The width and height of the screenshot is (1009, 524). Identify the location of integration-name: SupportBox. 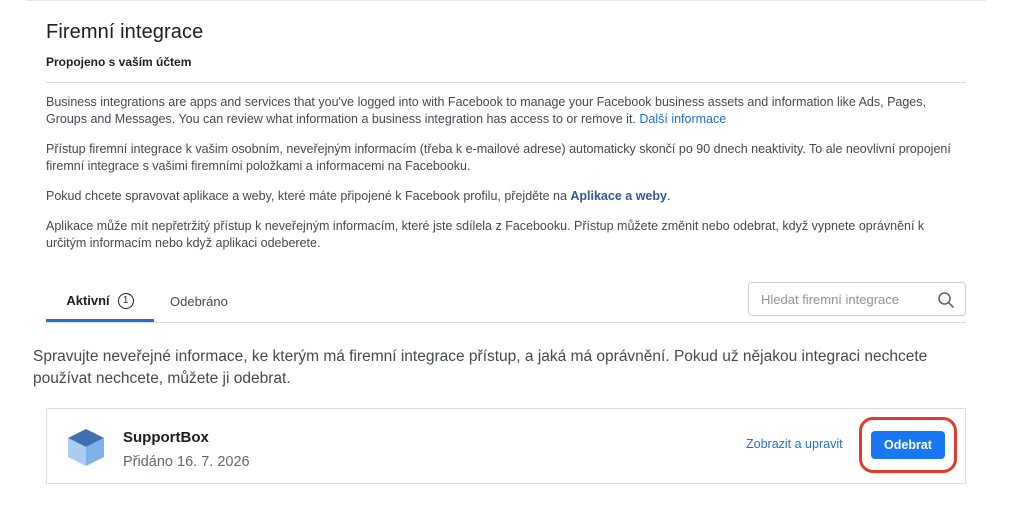
(166, 437).